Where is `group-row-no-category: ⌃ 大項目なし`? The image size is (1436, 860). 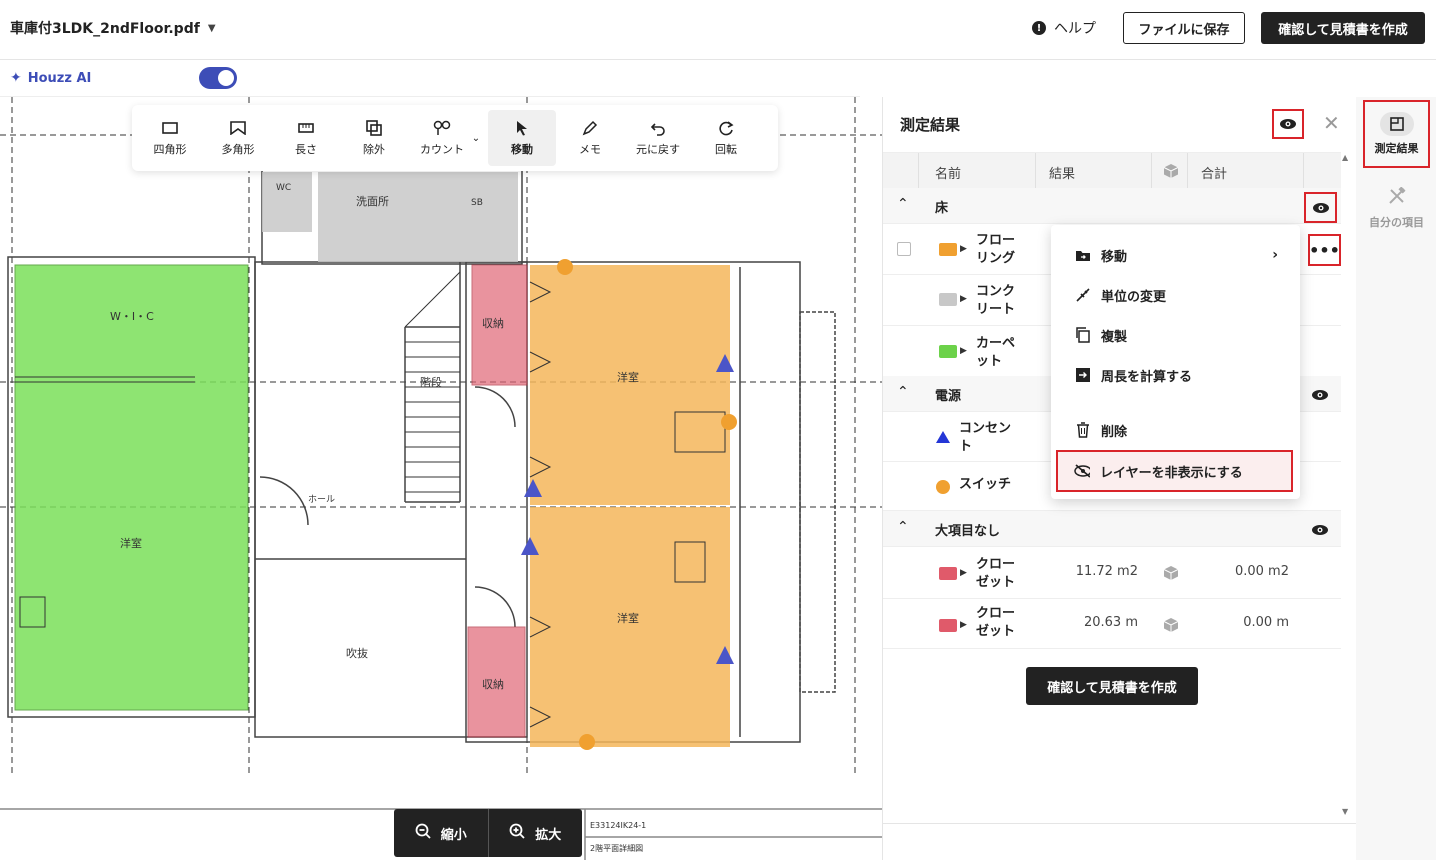
group-row-no-category: ⌃ 大項目なし is located at coordinates (1112, 529).